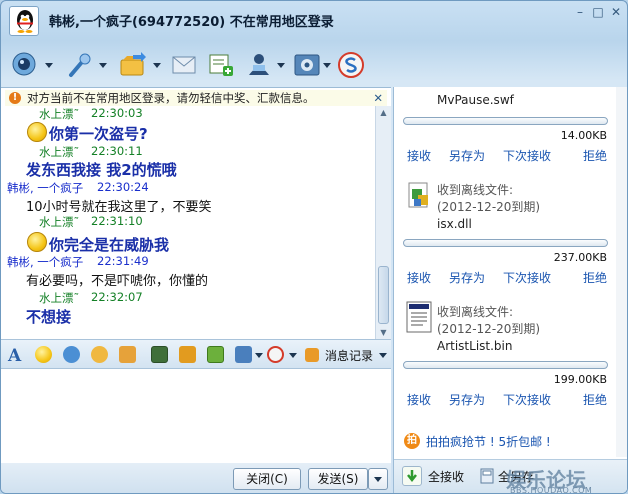  I want to click on message-text: 发东西我接 我2的慌哦, so click(101, 170).